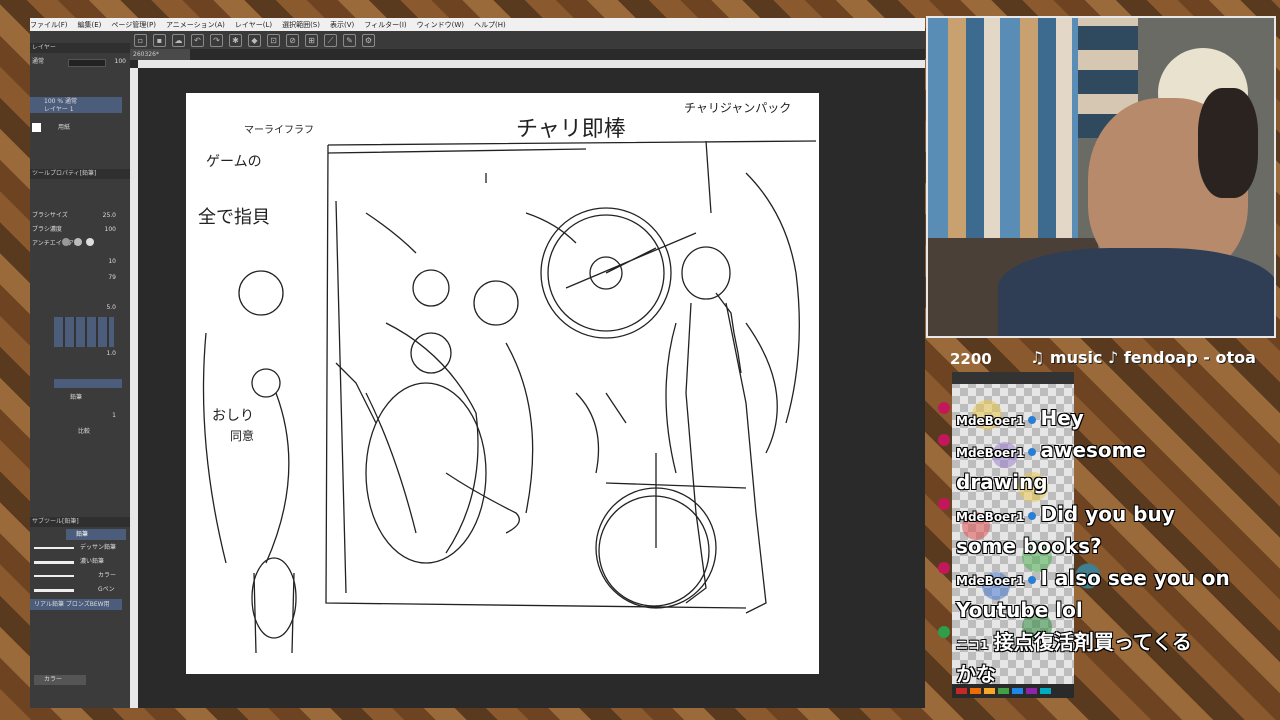 The height and width of the screenshot is (720, 1280). Describe the element at coordinates (253, 25) in the screenshot. I see `menu-layer: レイヤー(L)` at that location.